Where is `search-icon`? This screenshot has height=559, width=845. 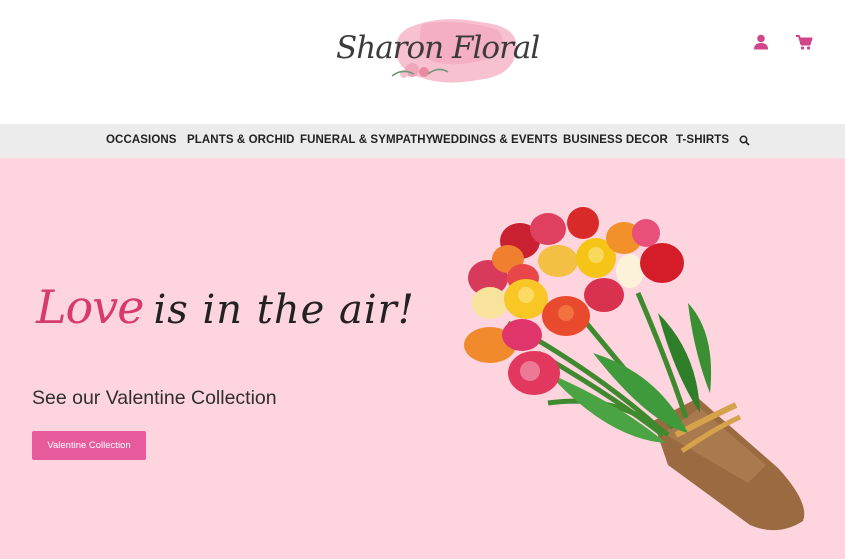
search-icon is located at coordinates (744, 140).